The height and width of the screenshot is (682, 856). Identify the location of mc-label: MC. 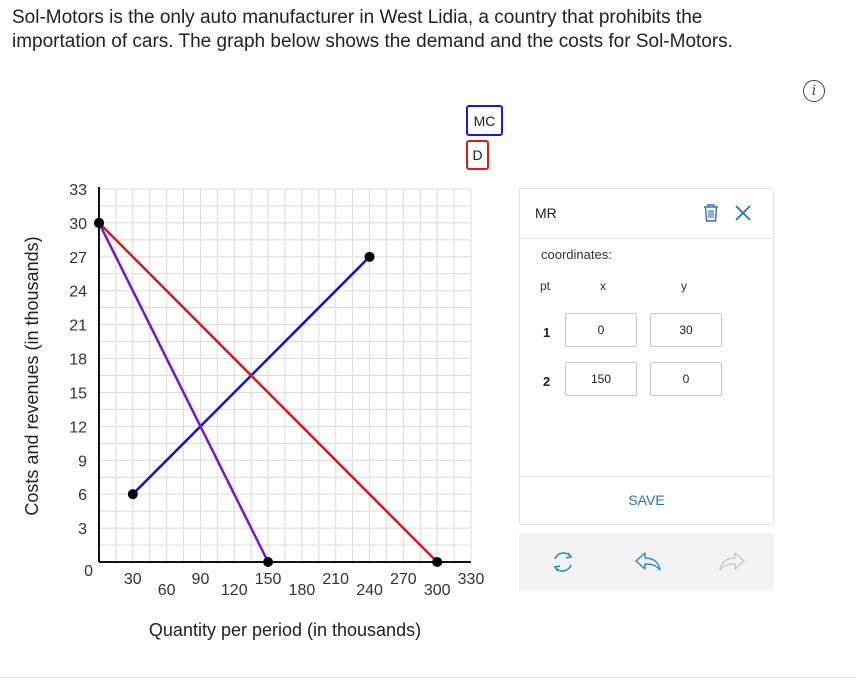
(484, 120).